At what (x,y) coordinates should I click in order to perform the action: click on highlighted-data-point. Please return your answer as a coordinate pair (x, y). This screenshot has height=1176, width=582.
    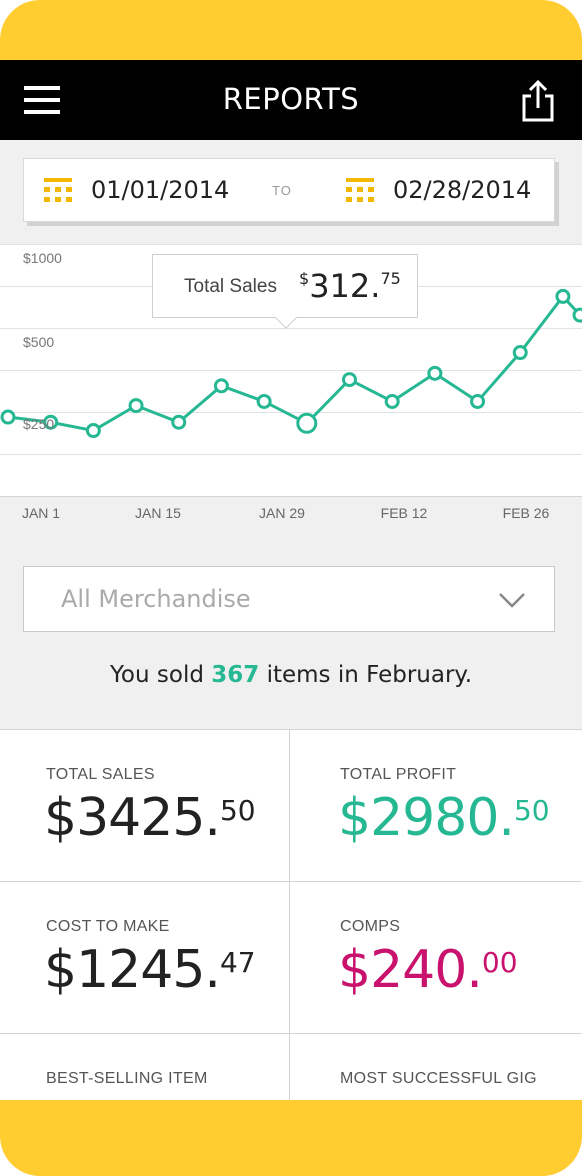
    Looking at the image, I should click on (307, 423).